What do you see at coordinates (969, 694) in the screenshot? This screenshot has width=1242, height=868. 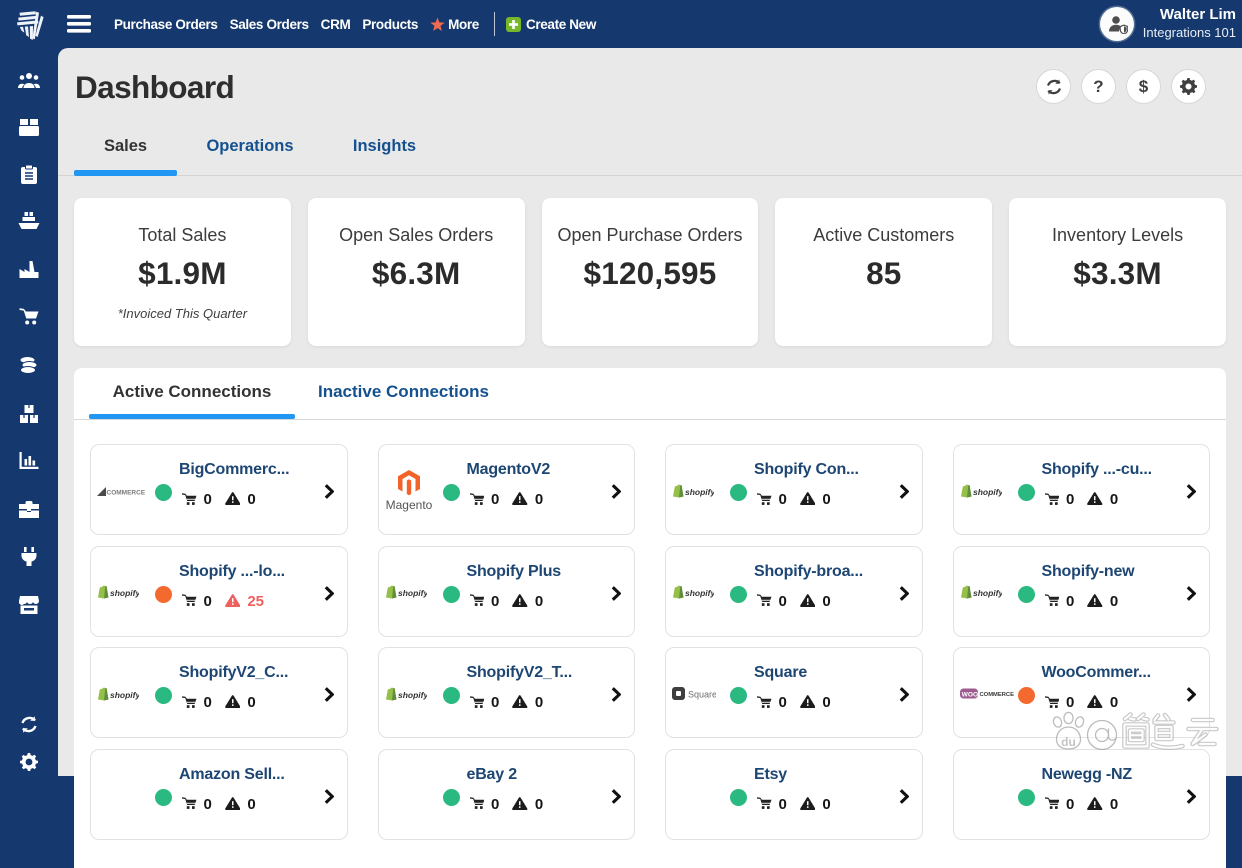 I see `svg-text: WOO` at bounding box center [969, 694].